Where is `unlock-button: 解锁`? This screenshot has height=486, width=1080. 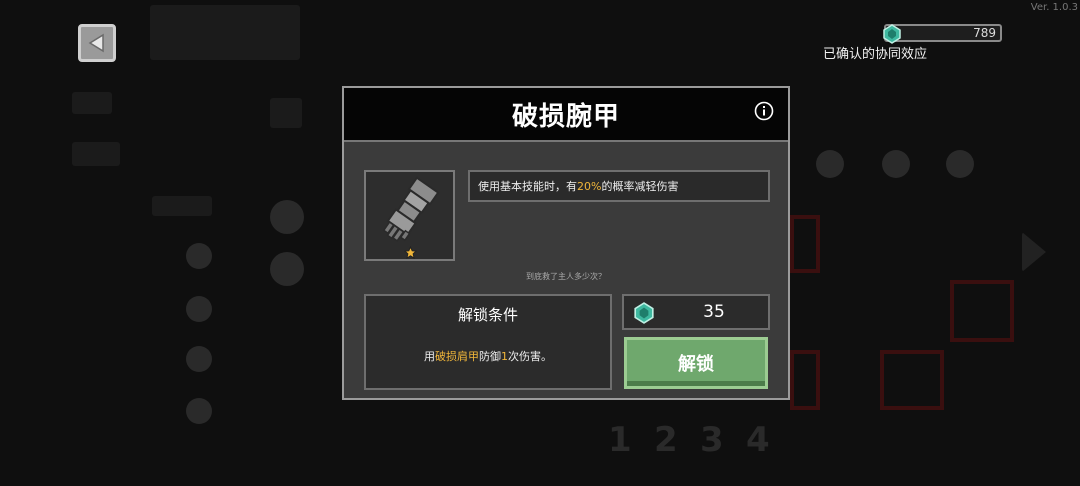 unlock-button: 解锁 is located at coordinates (696, 363).